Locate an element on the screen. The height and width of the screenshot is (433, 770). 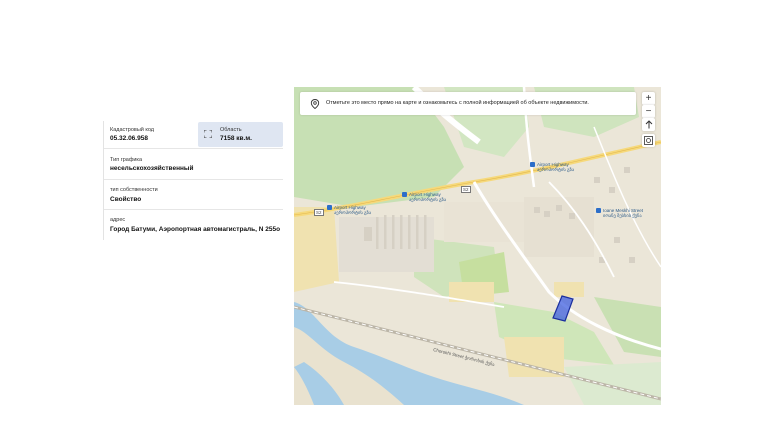
poi-label: Ioane Meskhi Street იოანე მესხის ქუჩა is located at coordinates (619, 213).